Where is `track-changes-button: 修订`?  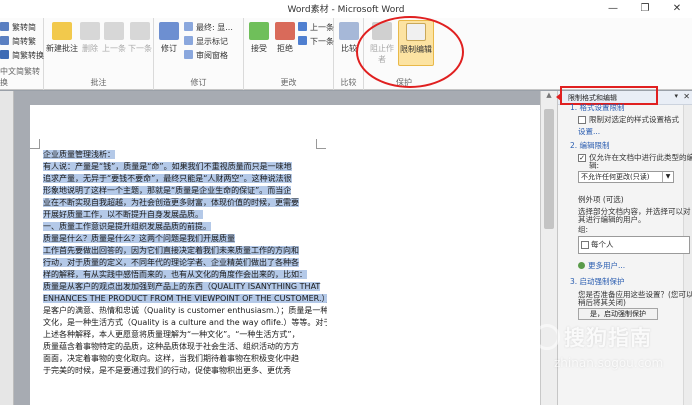 track-changes-button: 修订 is located at coordinates (169, 38).